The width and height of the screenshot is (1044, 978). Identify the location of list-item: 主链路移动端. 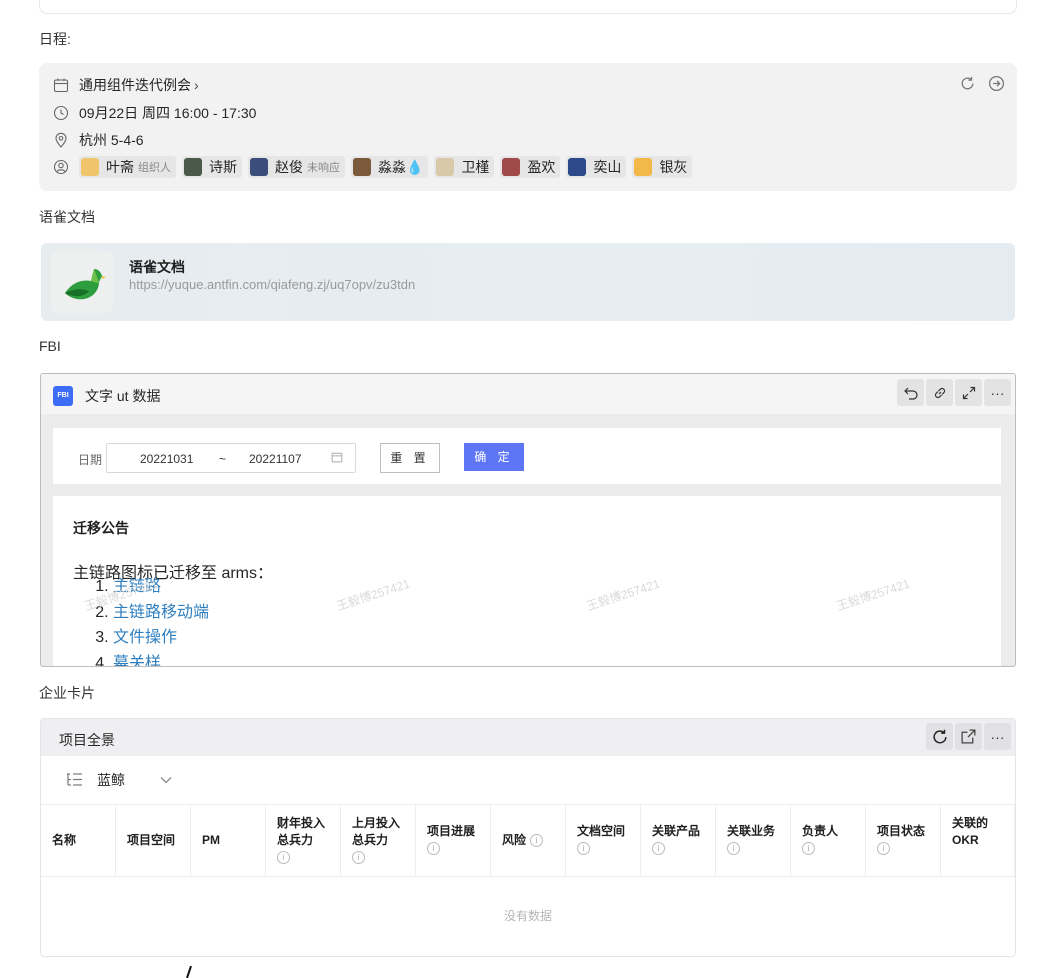
(161, 613).